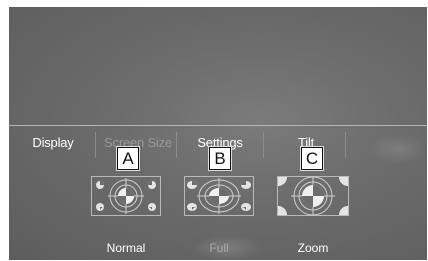  Describe the element at coordinates (126, 248) in the screenshot. I see `option-label-normal: Normal` at that location.